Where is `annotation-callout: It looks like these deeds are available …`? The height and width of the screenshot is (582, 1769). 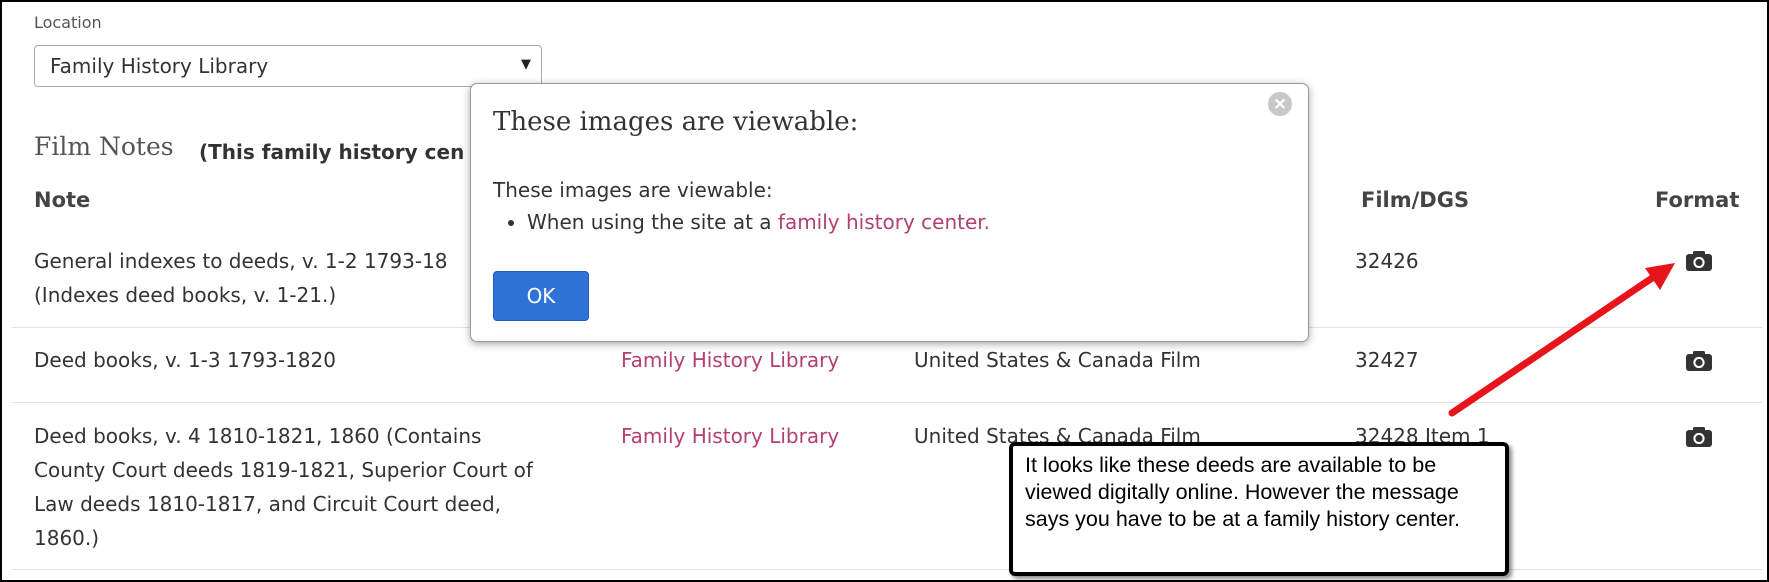 annotation-callout: It looks like these deeds are available … is located at coordinates (1259, 509).